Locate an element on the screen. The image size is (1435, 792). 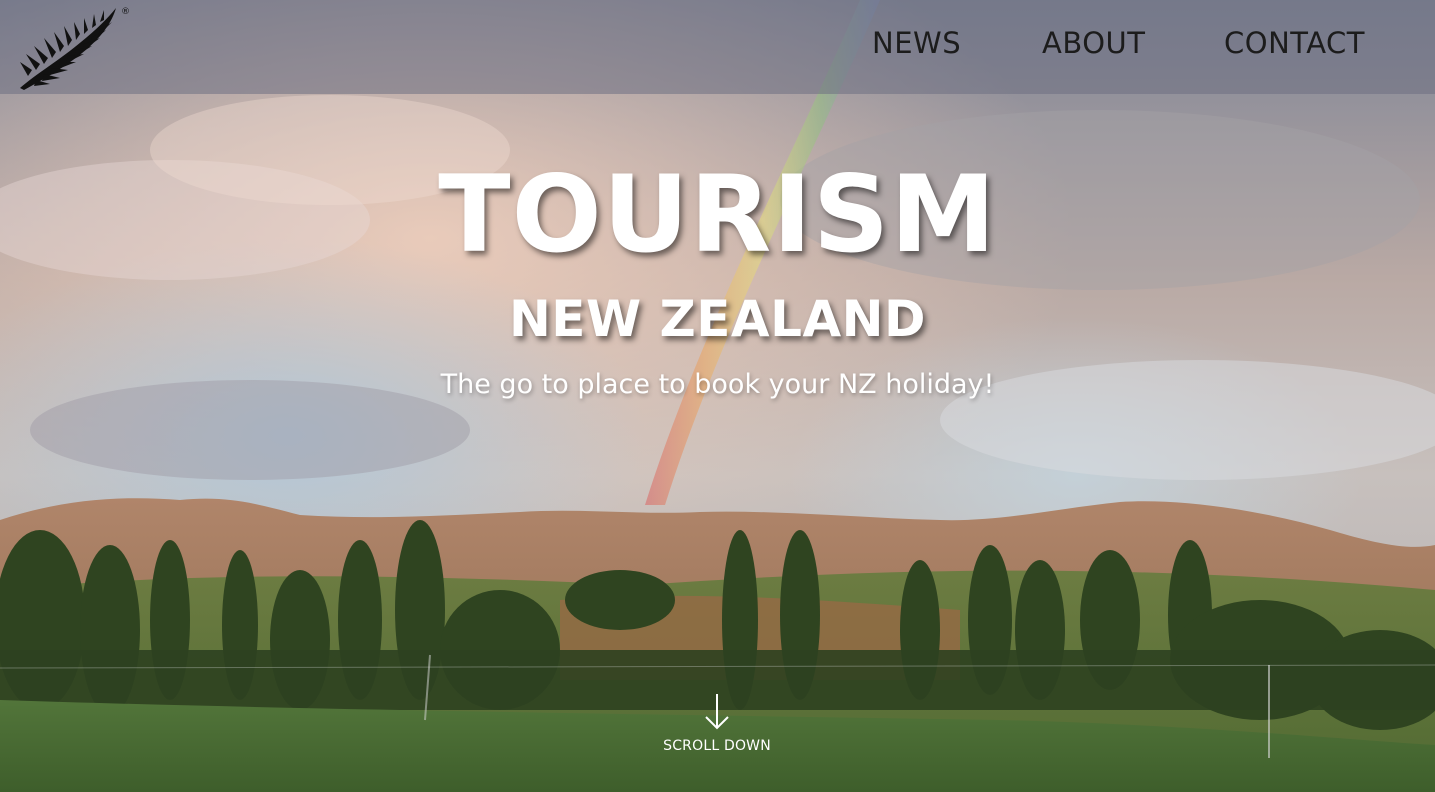
nav-link-news: NEWS is located at coordinates (916, 43).